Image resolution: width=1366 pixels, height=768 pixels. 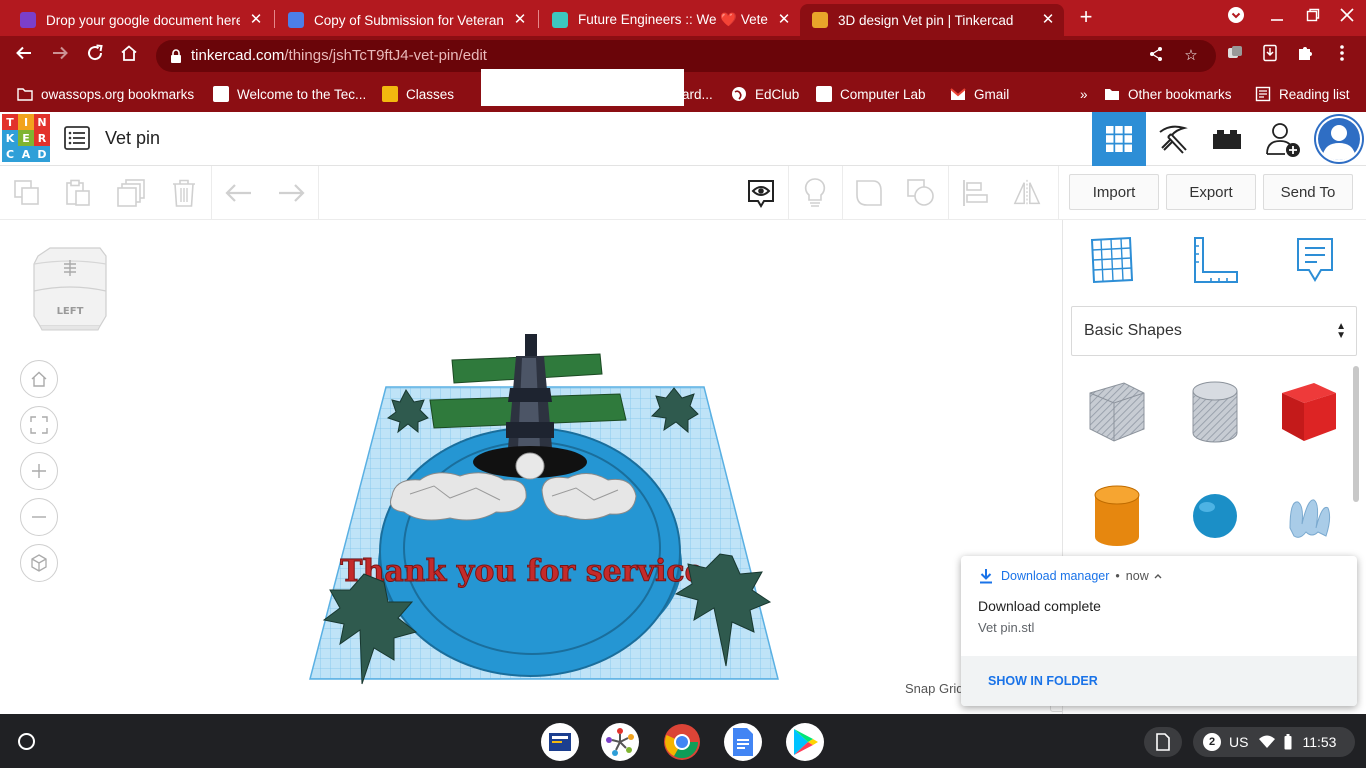 I want to click on close-window-icon, so click(x=1347, y=18).